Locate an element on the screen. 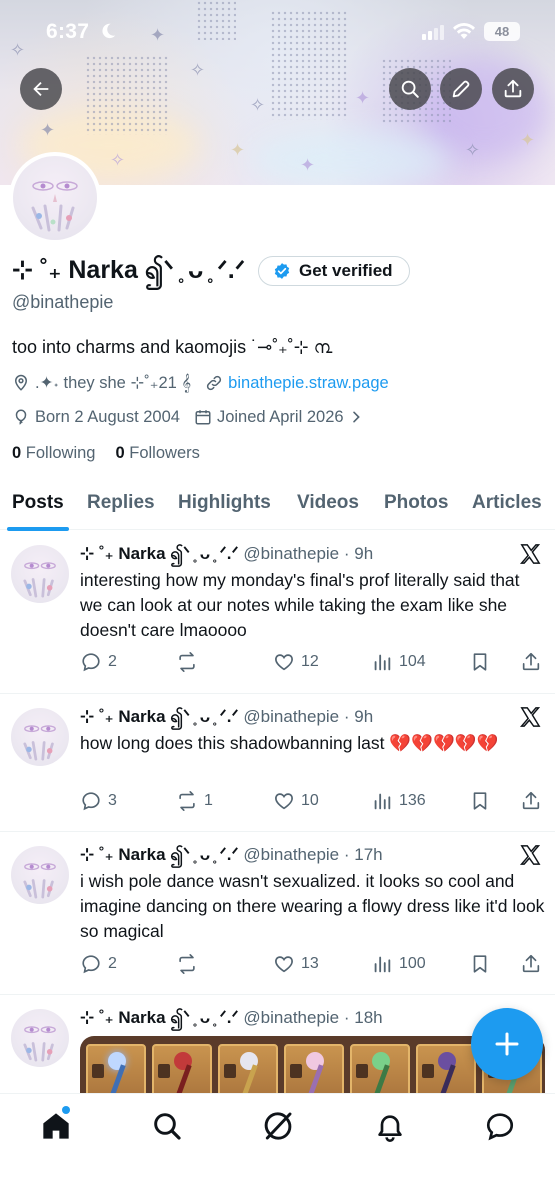 Image resolution: width=555 pixels, height=1200 pixels. messages-icon is located at coordinates (500, 1127).